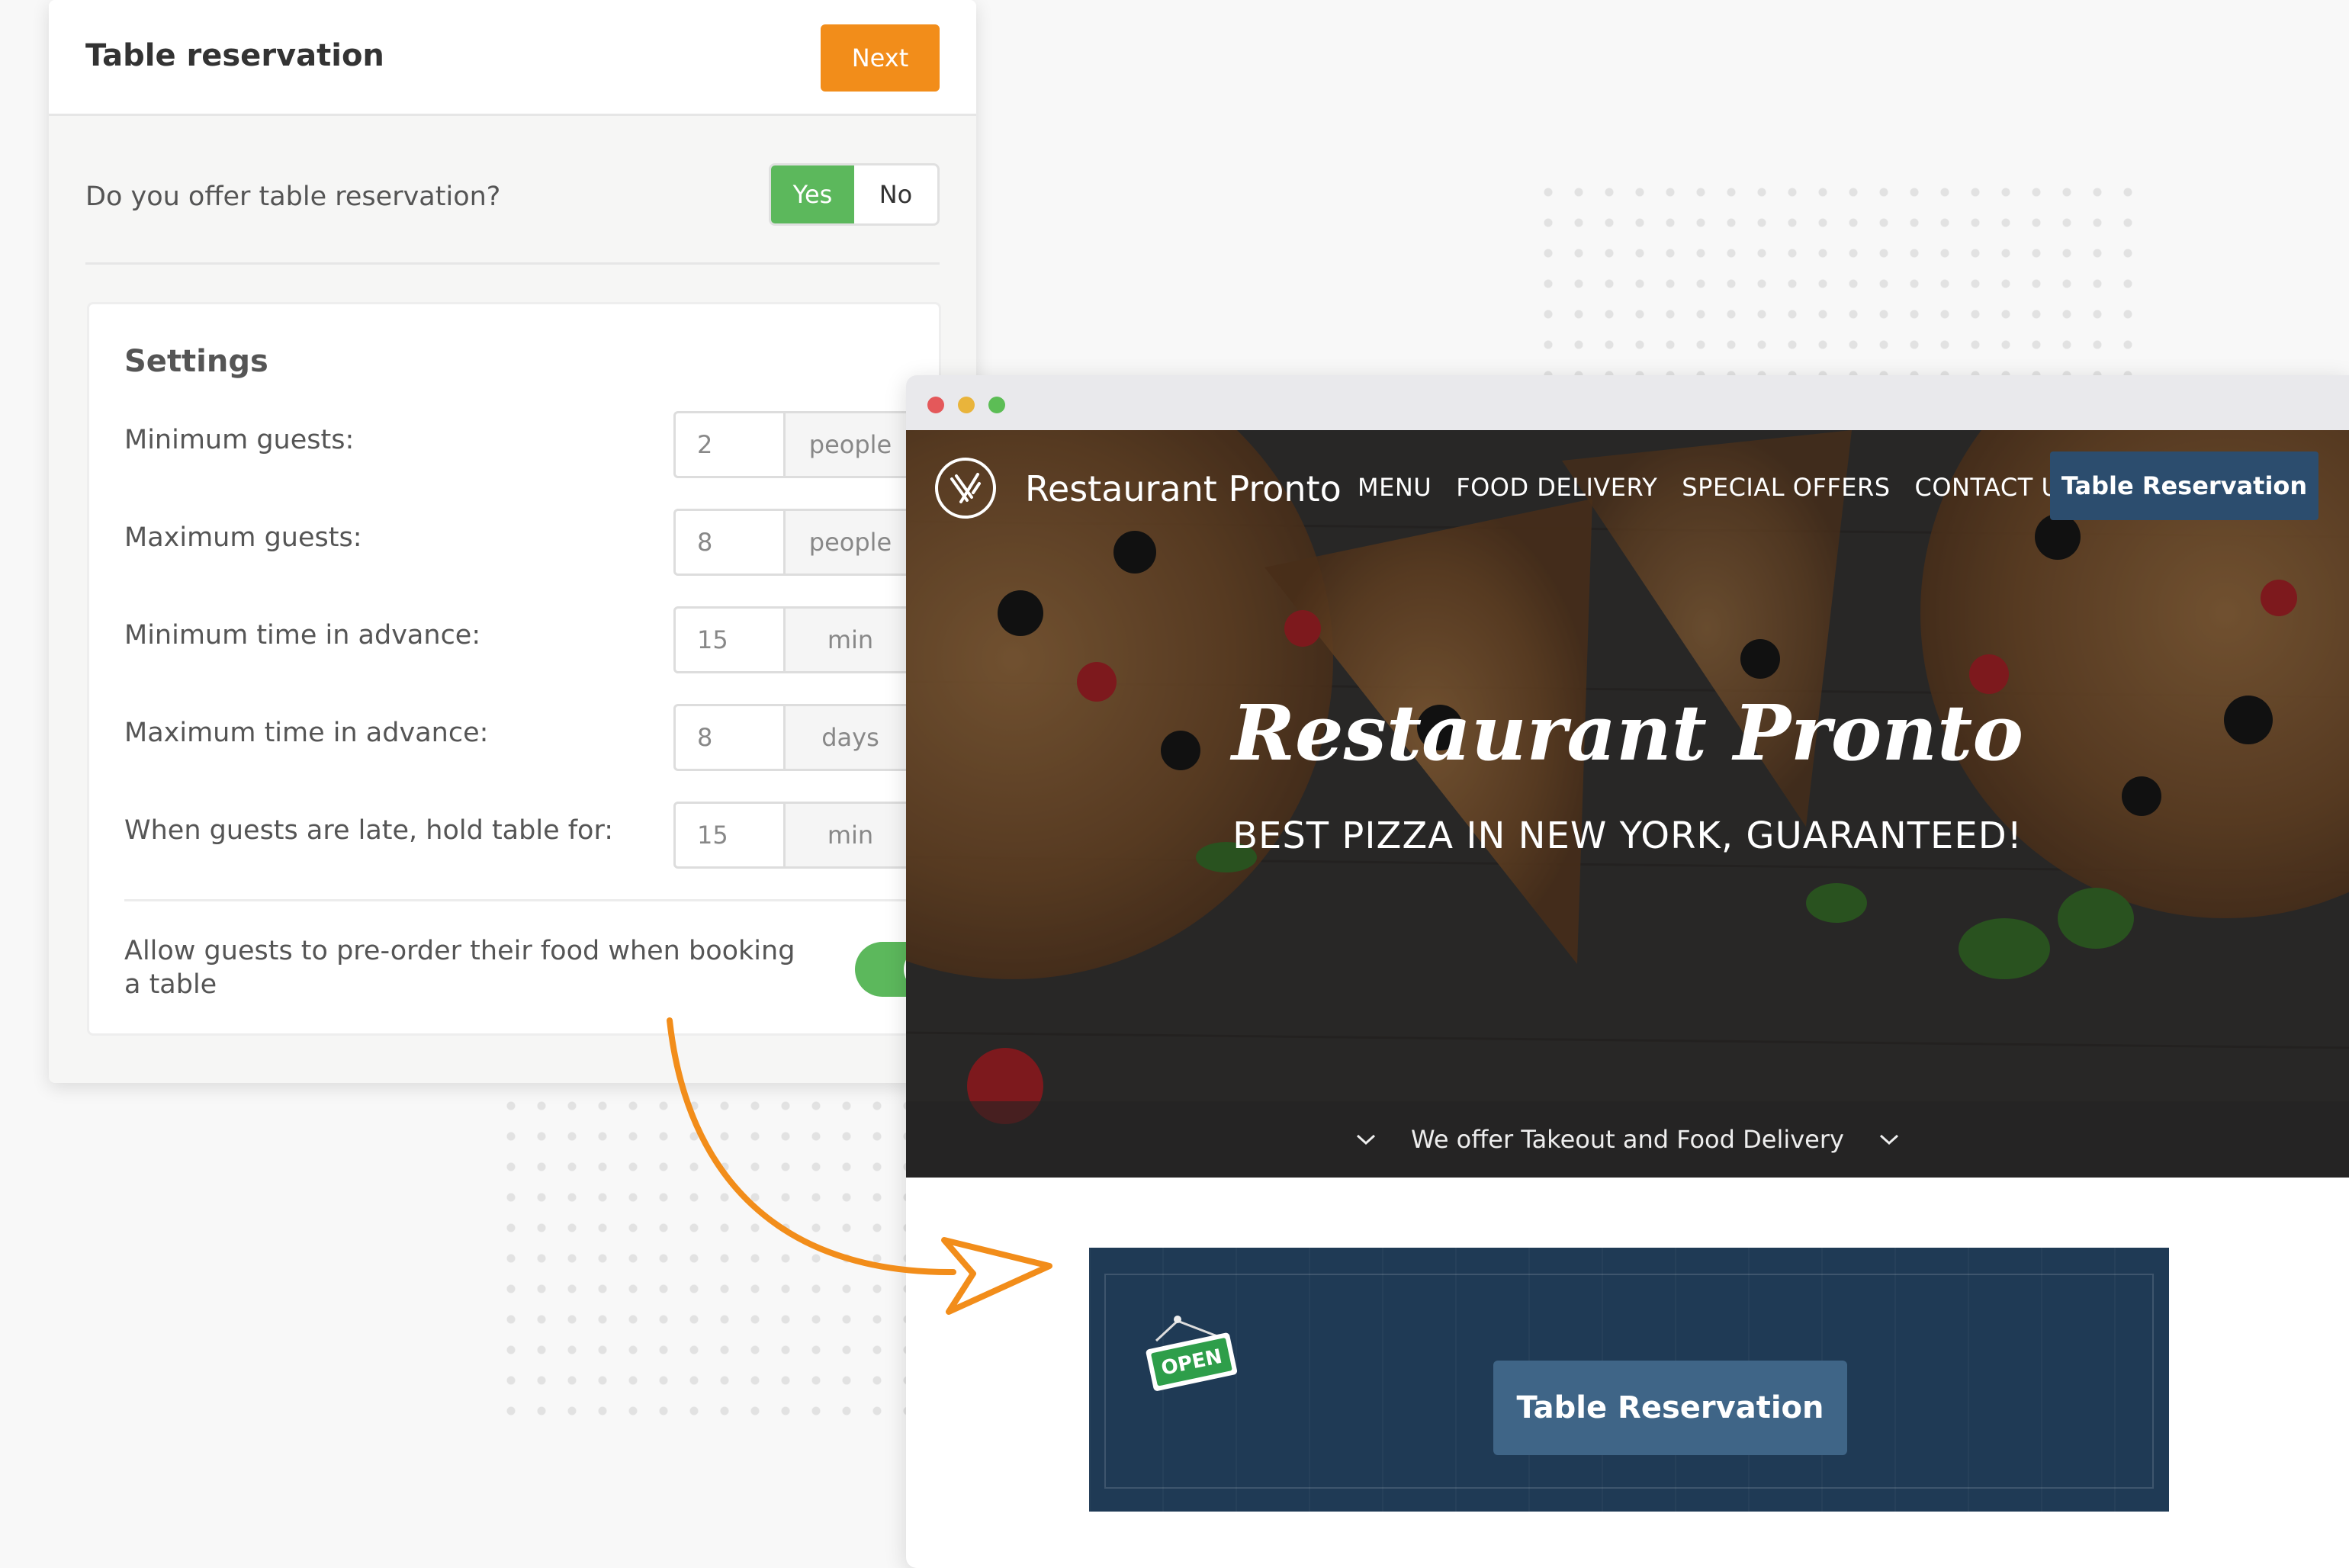 This screenshot has width=2349, height=1568. What do you see at coordinates (1670, 1408) in the screenshot?
I see `table-reservation-button: Table Reservation` at bounding box center [1670, 1408].